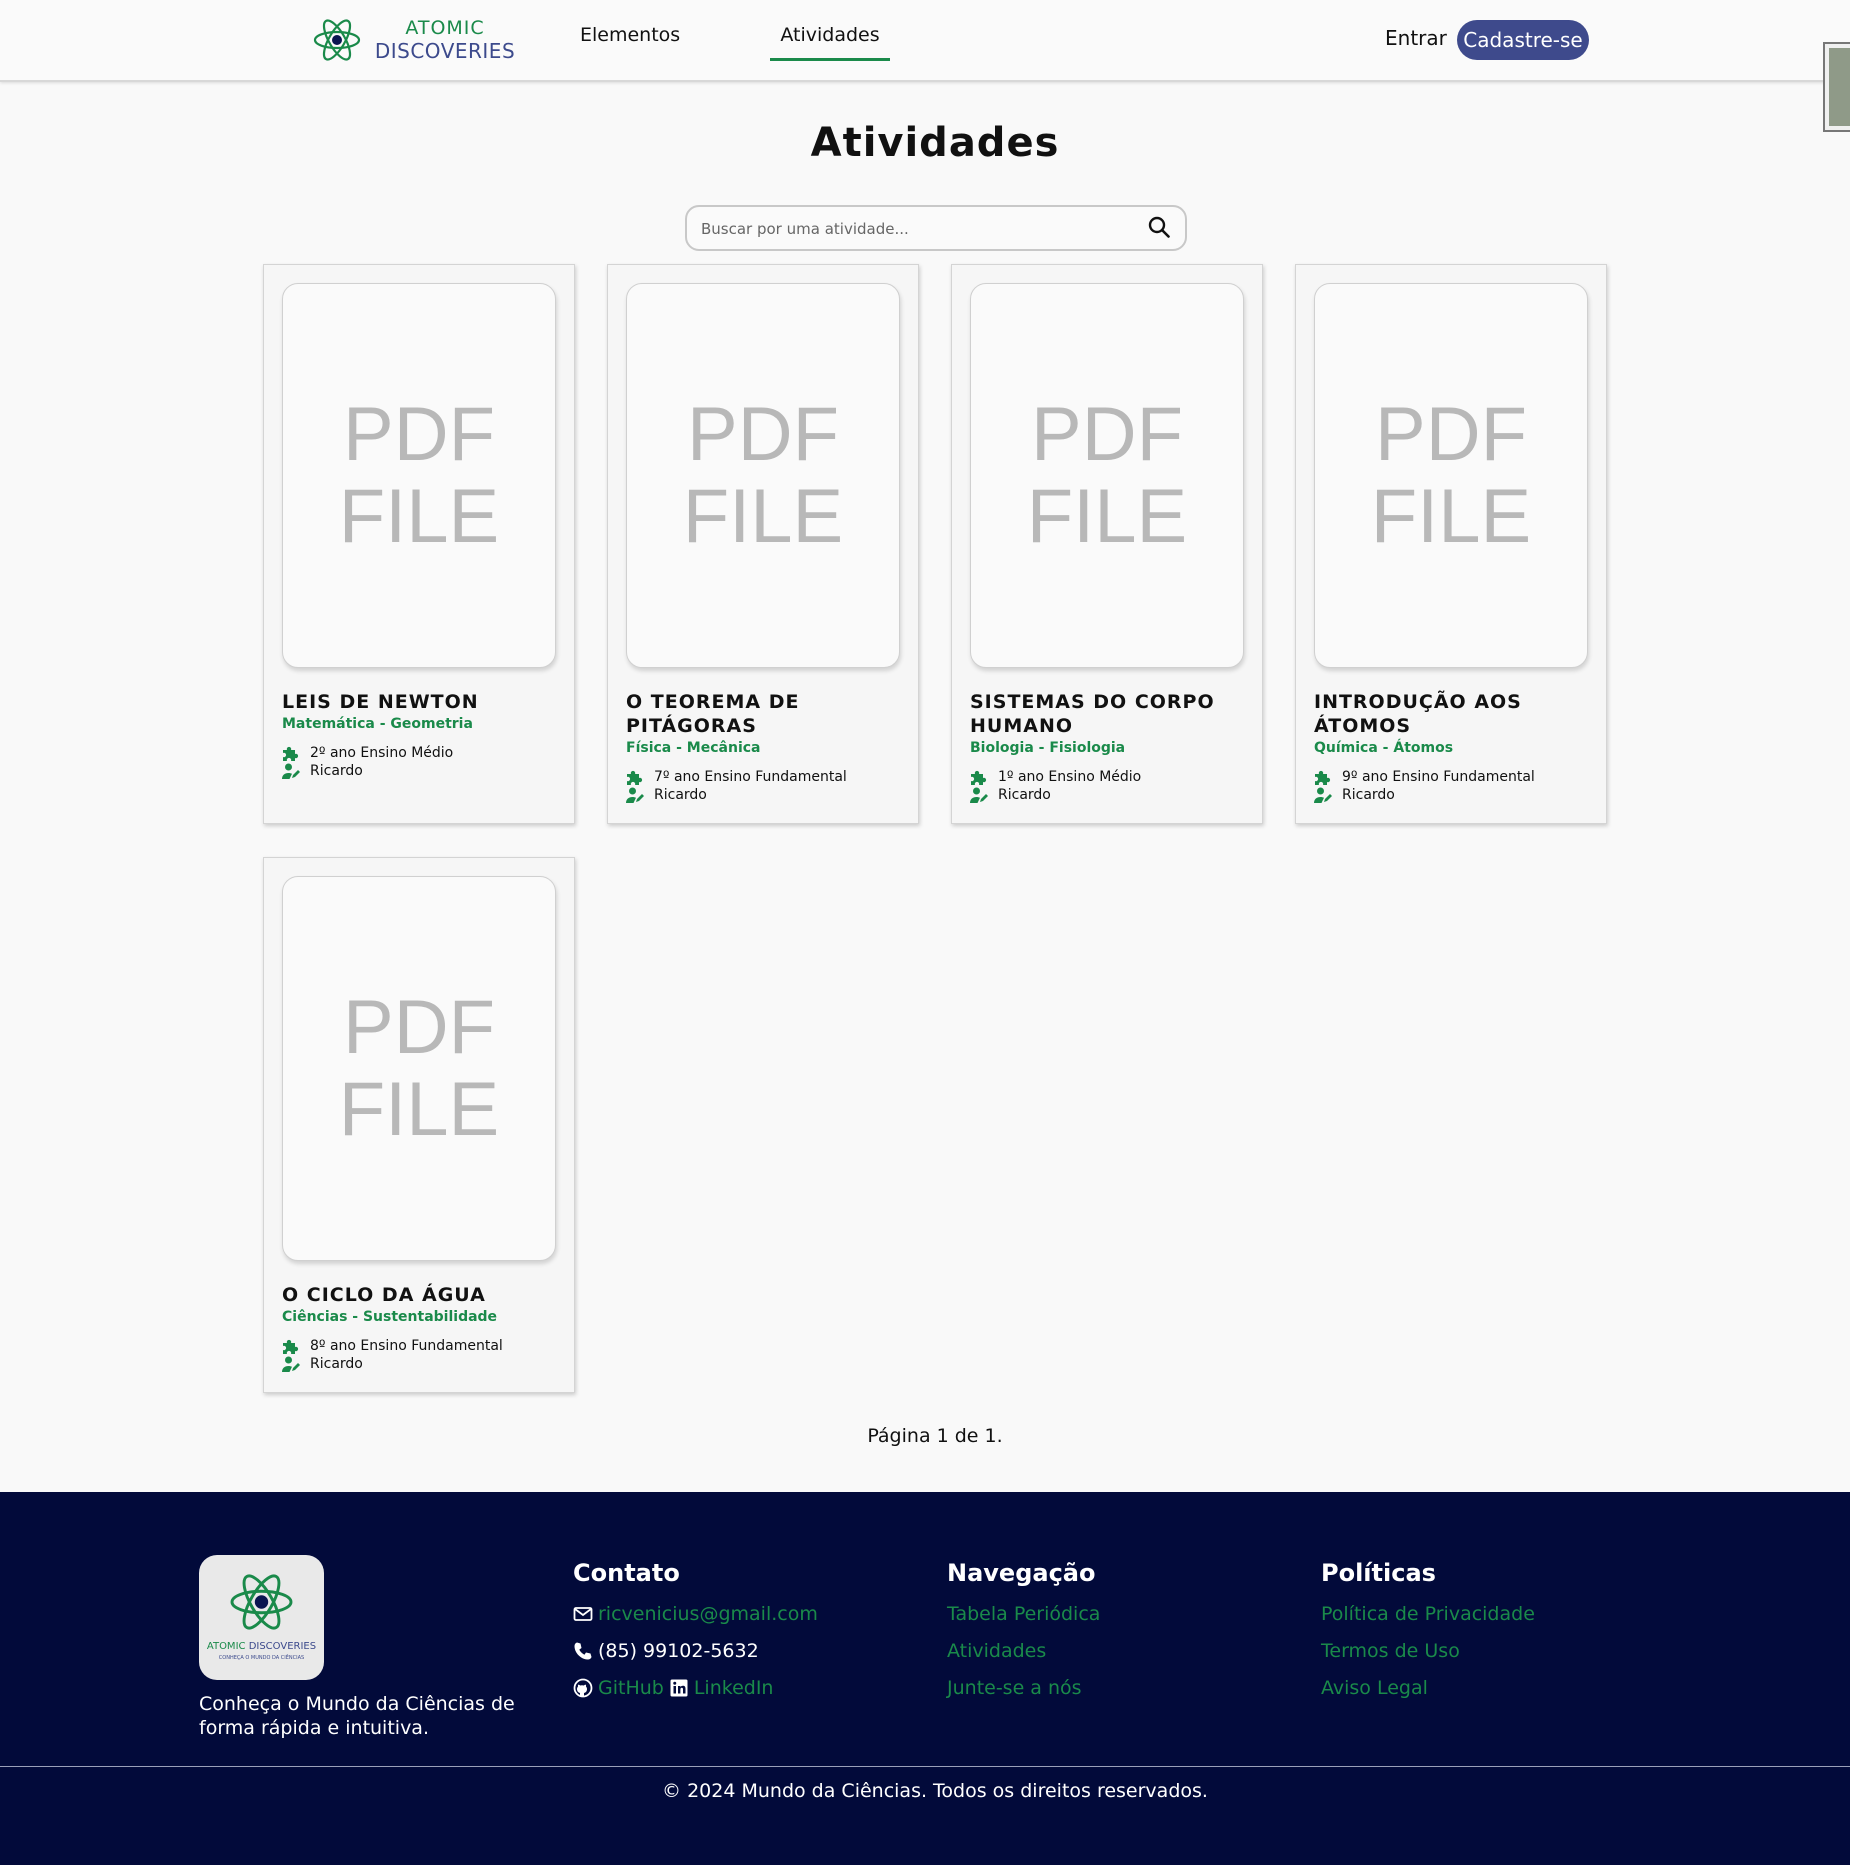  I want to click on card-meta: 8º ano Ensino Fundamental Ricardo, so click(427, 1355).